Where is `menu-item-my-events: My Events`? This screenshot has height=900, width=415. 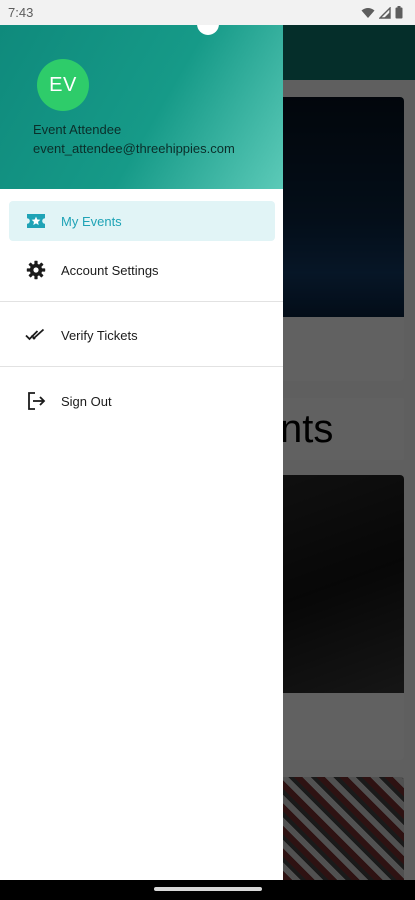
menu-item-my-events: My Events is located at coordinates (142, 221).